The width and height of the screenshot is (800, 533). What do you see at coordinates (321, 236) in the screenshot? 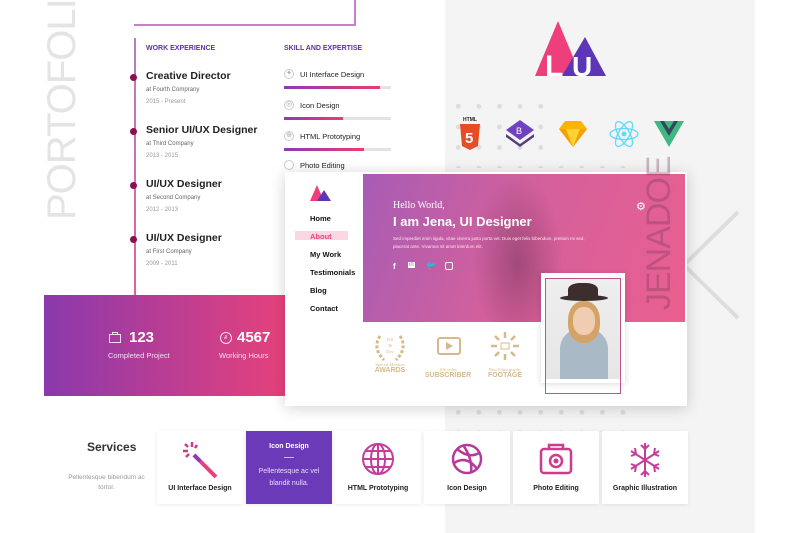
I see `nav-about: About` at bounding box center [321, 236].